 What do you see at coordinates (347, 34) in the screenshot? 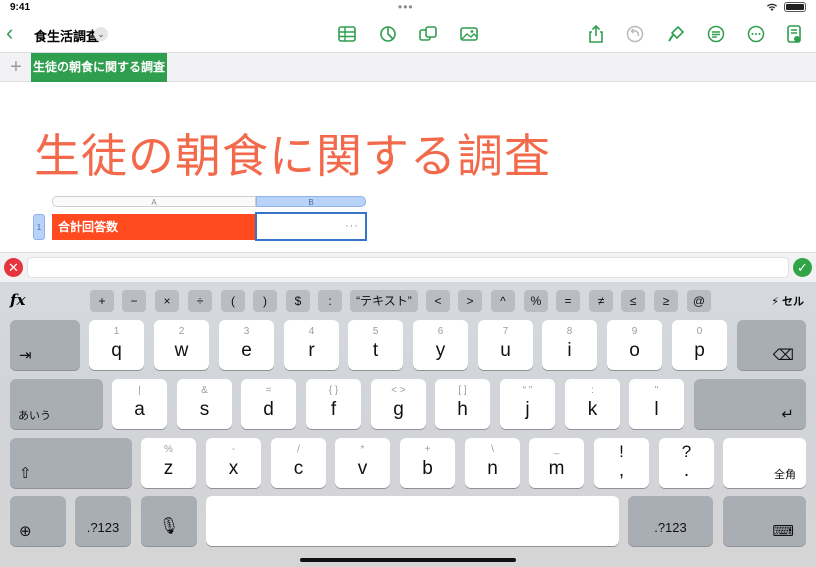
I see `table-icon` at bounding box center [347, 34].